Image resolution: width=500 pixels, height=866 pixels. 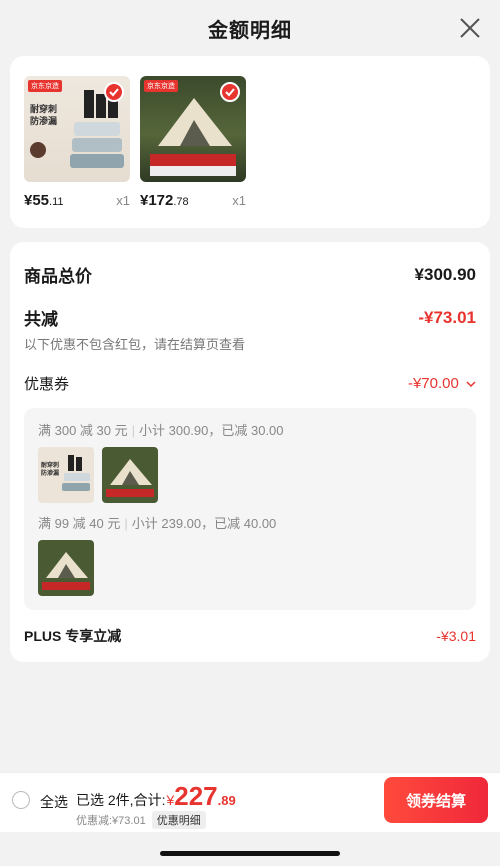 I want to click on coupon-value: -¥70.00, so click(x=442, y=383).